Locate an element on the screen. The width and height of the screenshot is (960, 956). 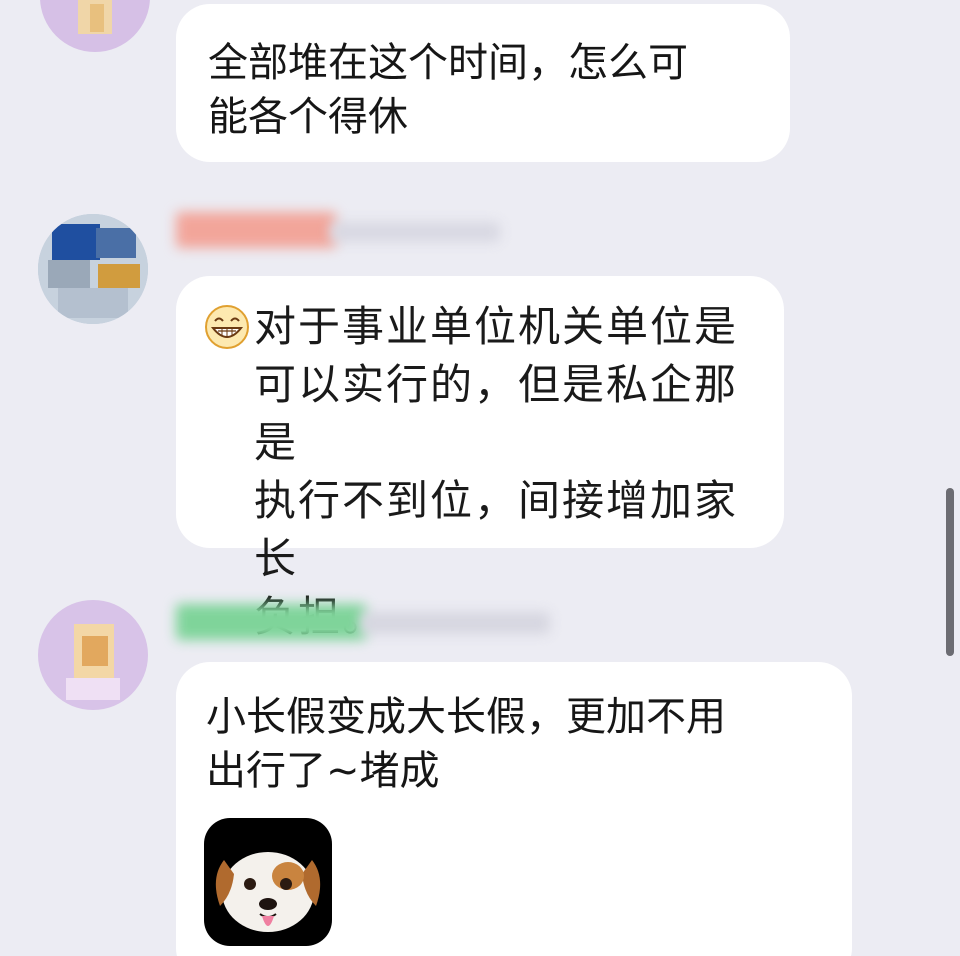
dog-sticker is located at coordinates (268, 882).